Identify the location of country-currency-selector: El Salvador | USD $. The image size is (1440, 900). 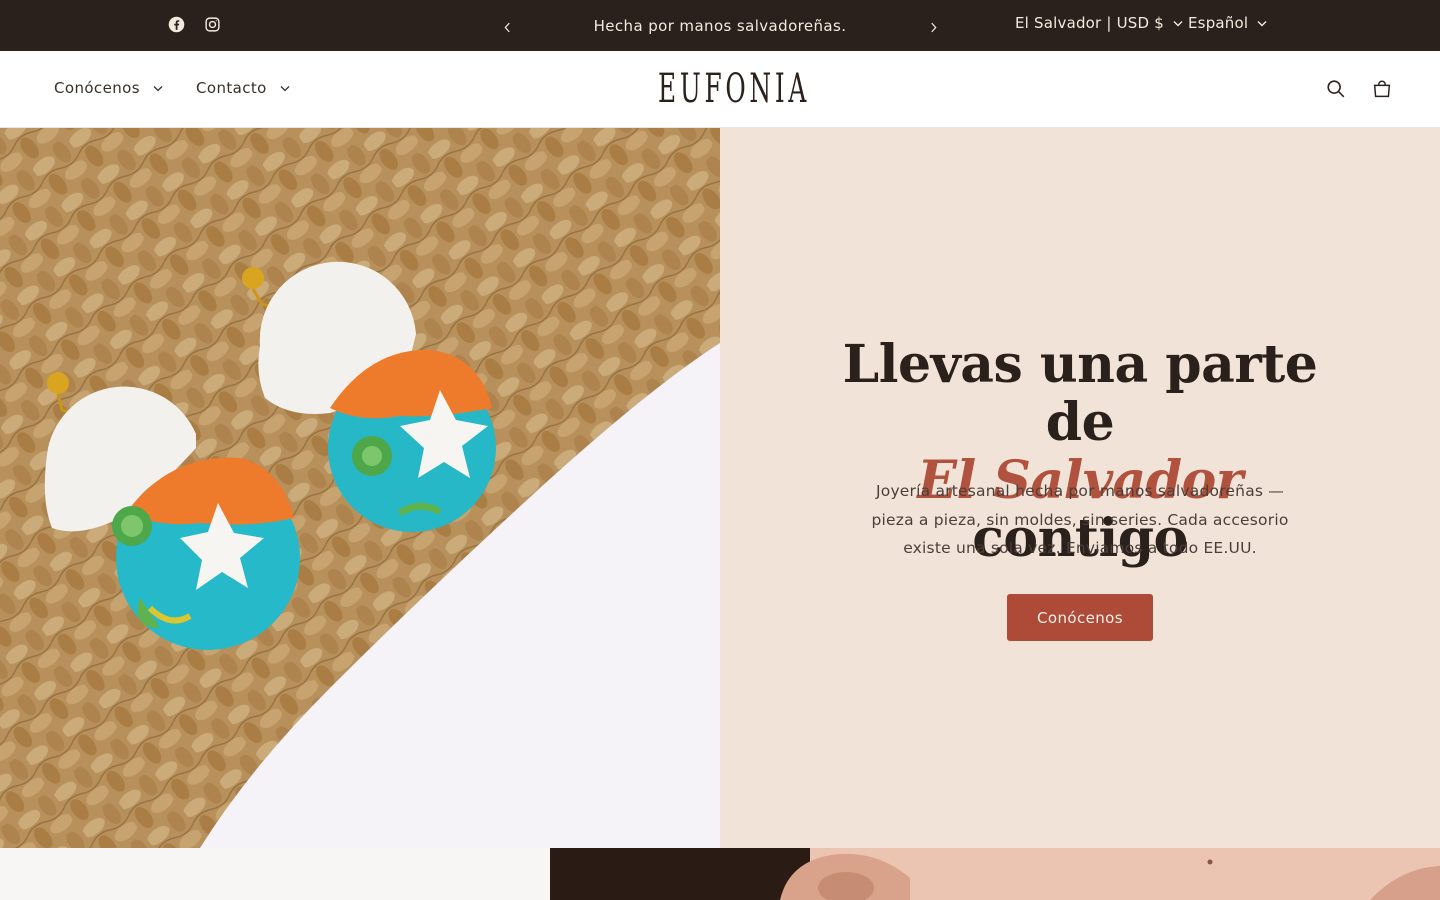
(1099, 23).